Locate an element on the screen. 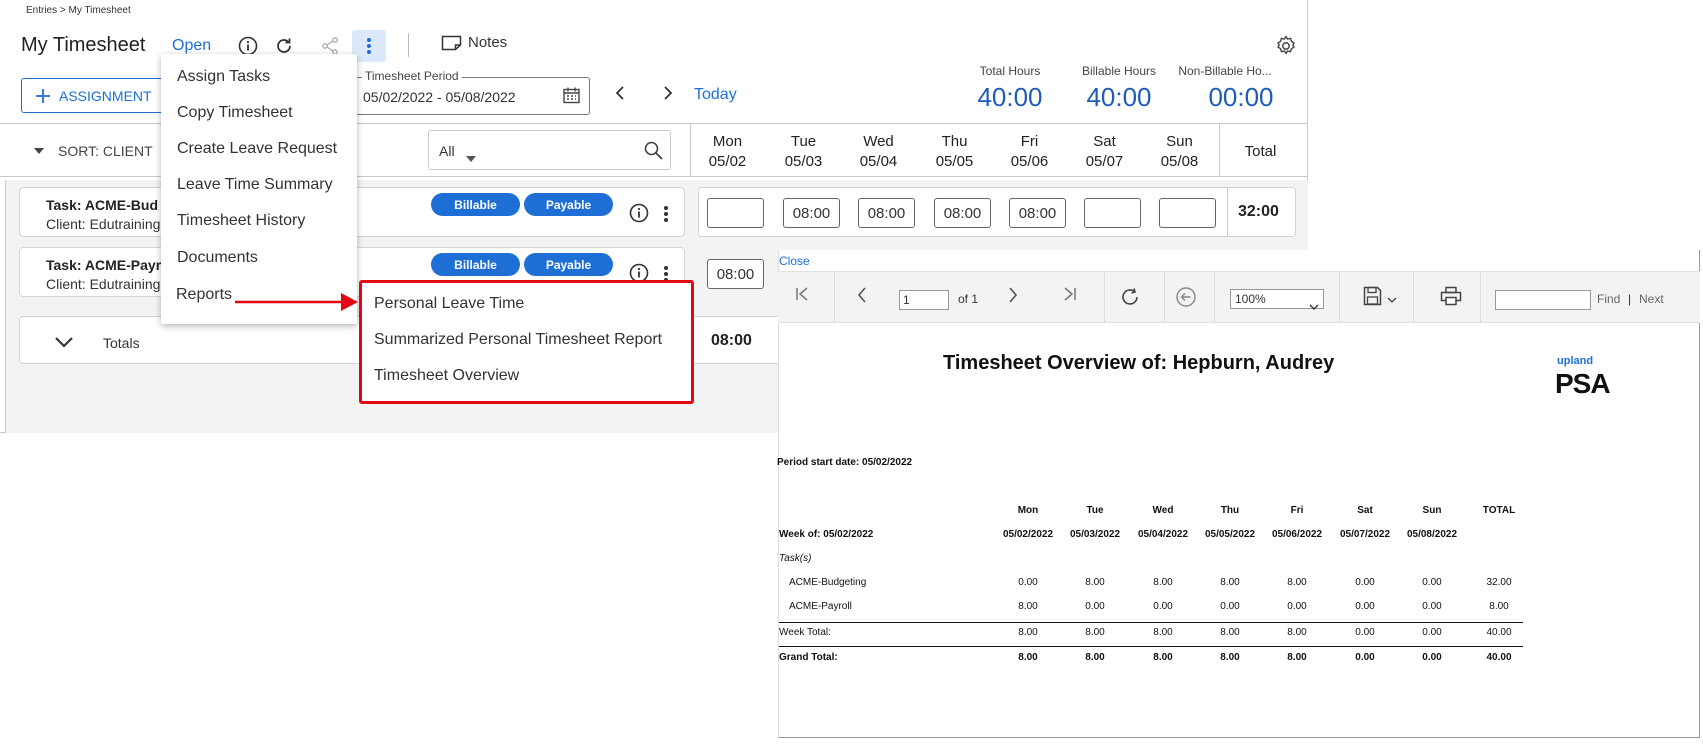 This screenshot has height=745, width=1703. previous-page-button is located at coordinates (862, 297).